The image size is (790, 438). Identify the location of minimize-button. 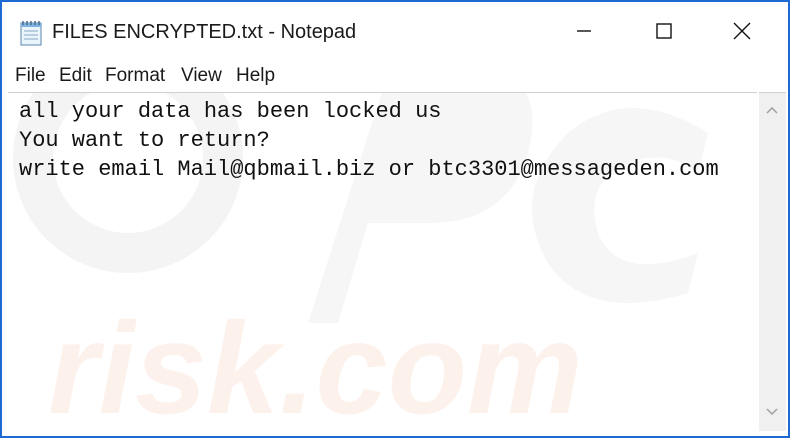
(584, 33).